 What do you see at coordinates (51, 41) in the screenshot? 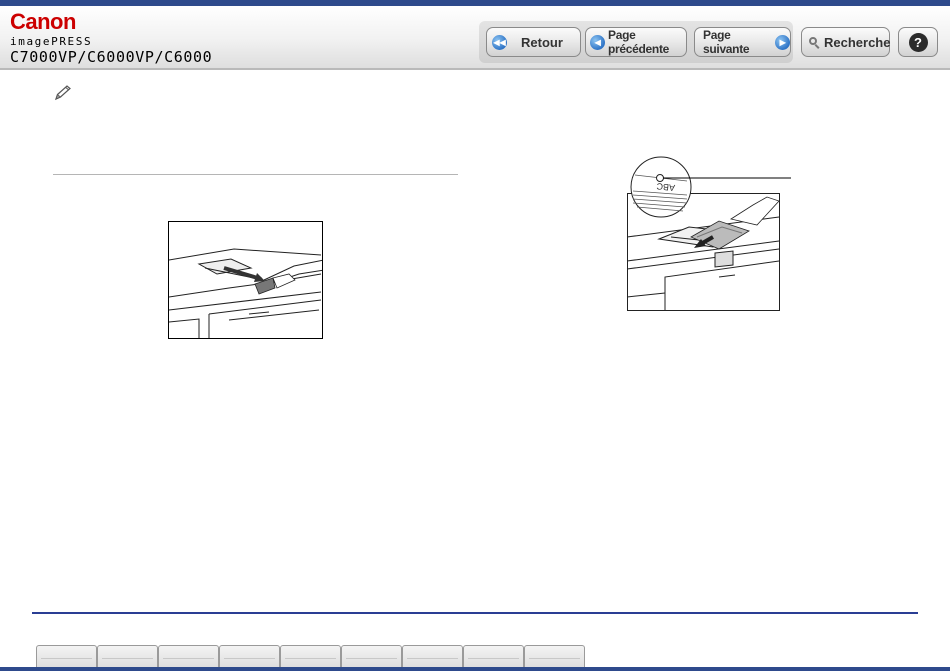
I see `product-name: imagePRESS` at bounding box center [51, 41].